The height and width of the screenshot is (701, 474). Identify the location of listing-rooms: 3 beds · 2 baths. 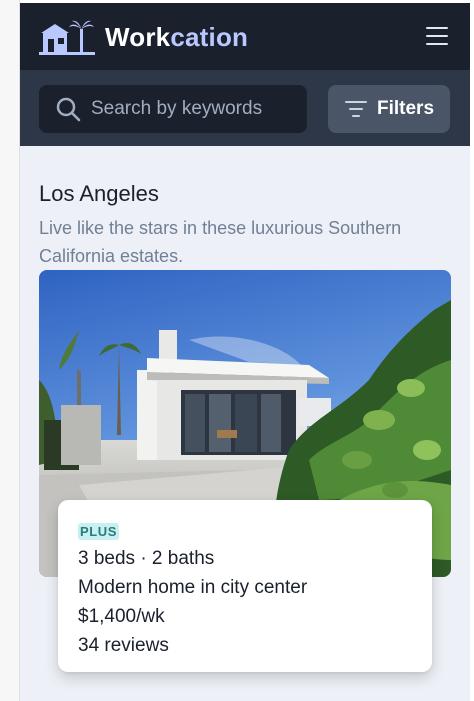
(146, 558).